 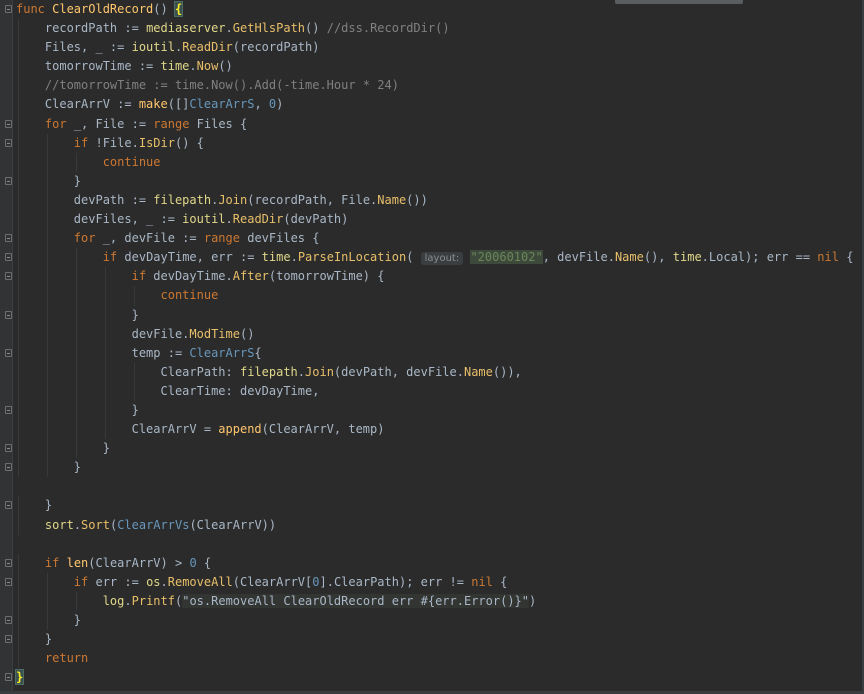 What do you see at coordinates (316, 219) in the screenshot?
I see `code-token: (devPath)` at bounding box center [316, 219].